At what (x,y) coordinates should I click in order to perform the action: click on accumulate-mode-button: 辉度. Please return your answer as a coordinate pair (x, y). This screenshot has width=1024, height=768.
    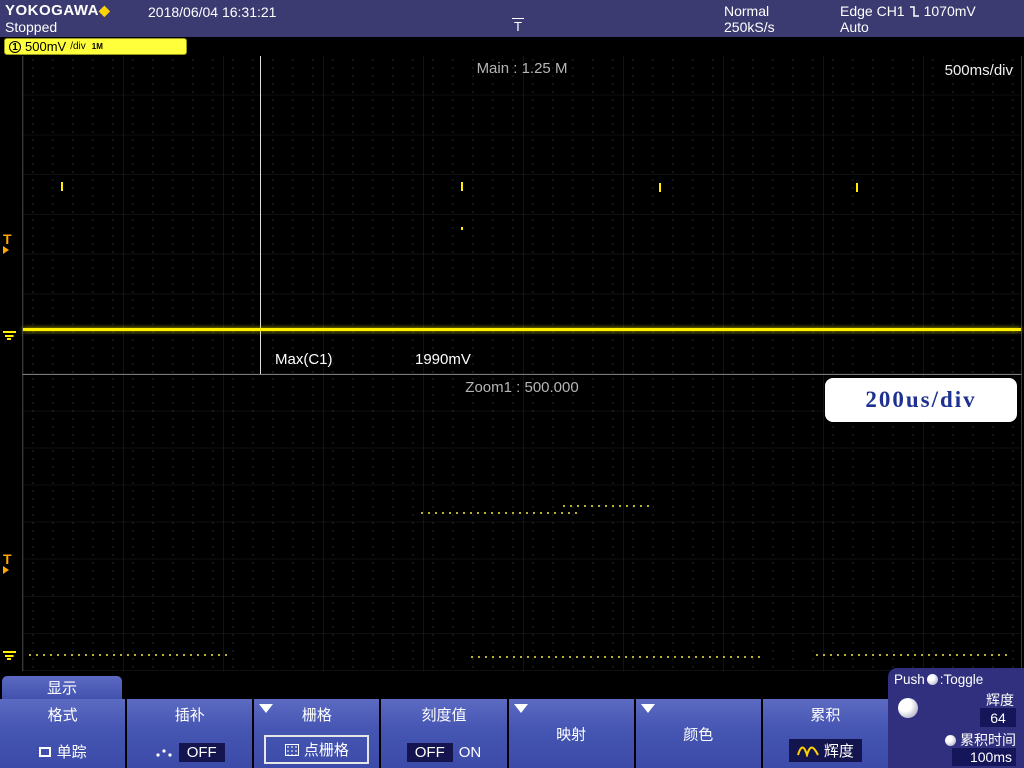
    Looking at the image, I should click on (825, 750).